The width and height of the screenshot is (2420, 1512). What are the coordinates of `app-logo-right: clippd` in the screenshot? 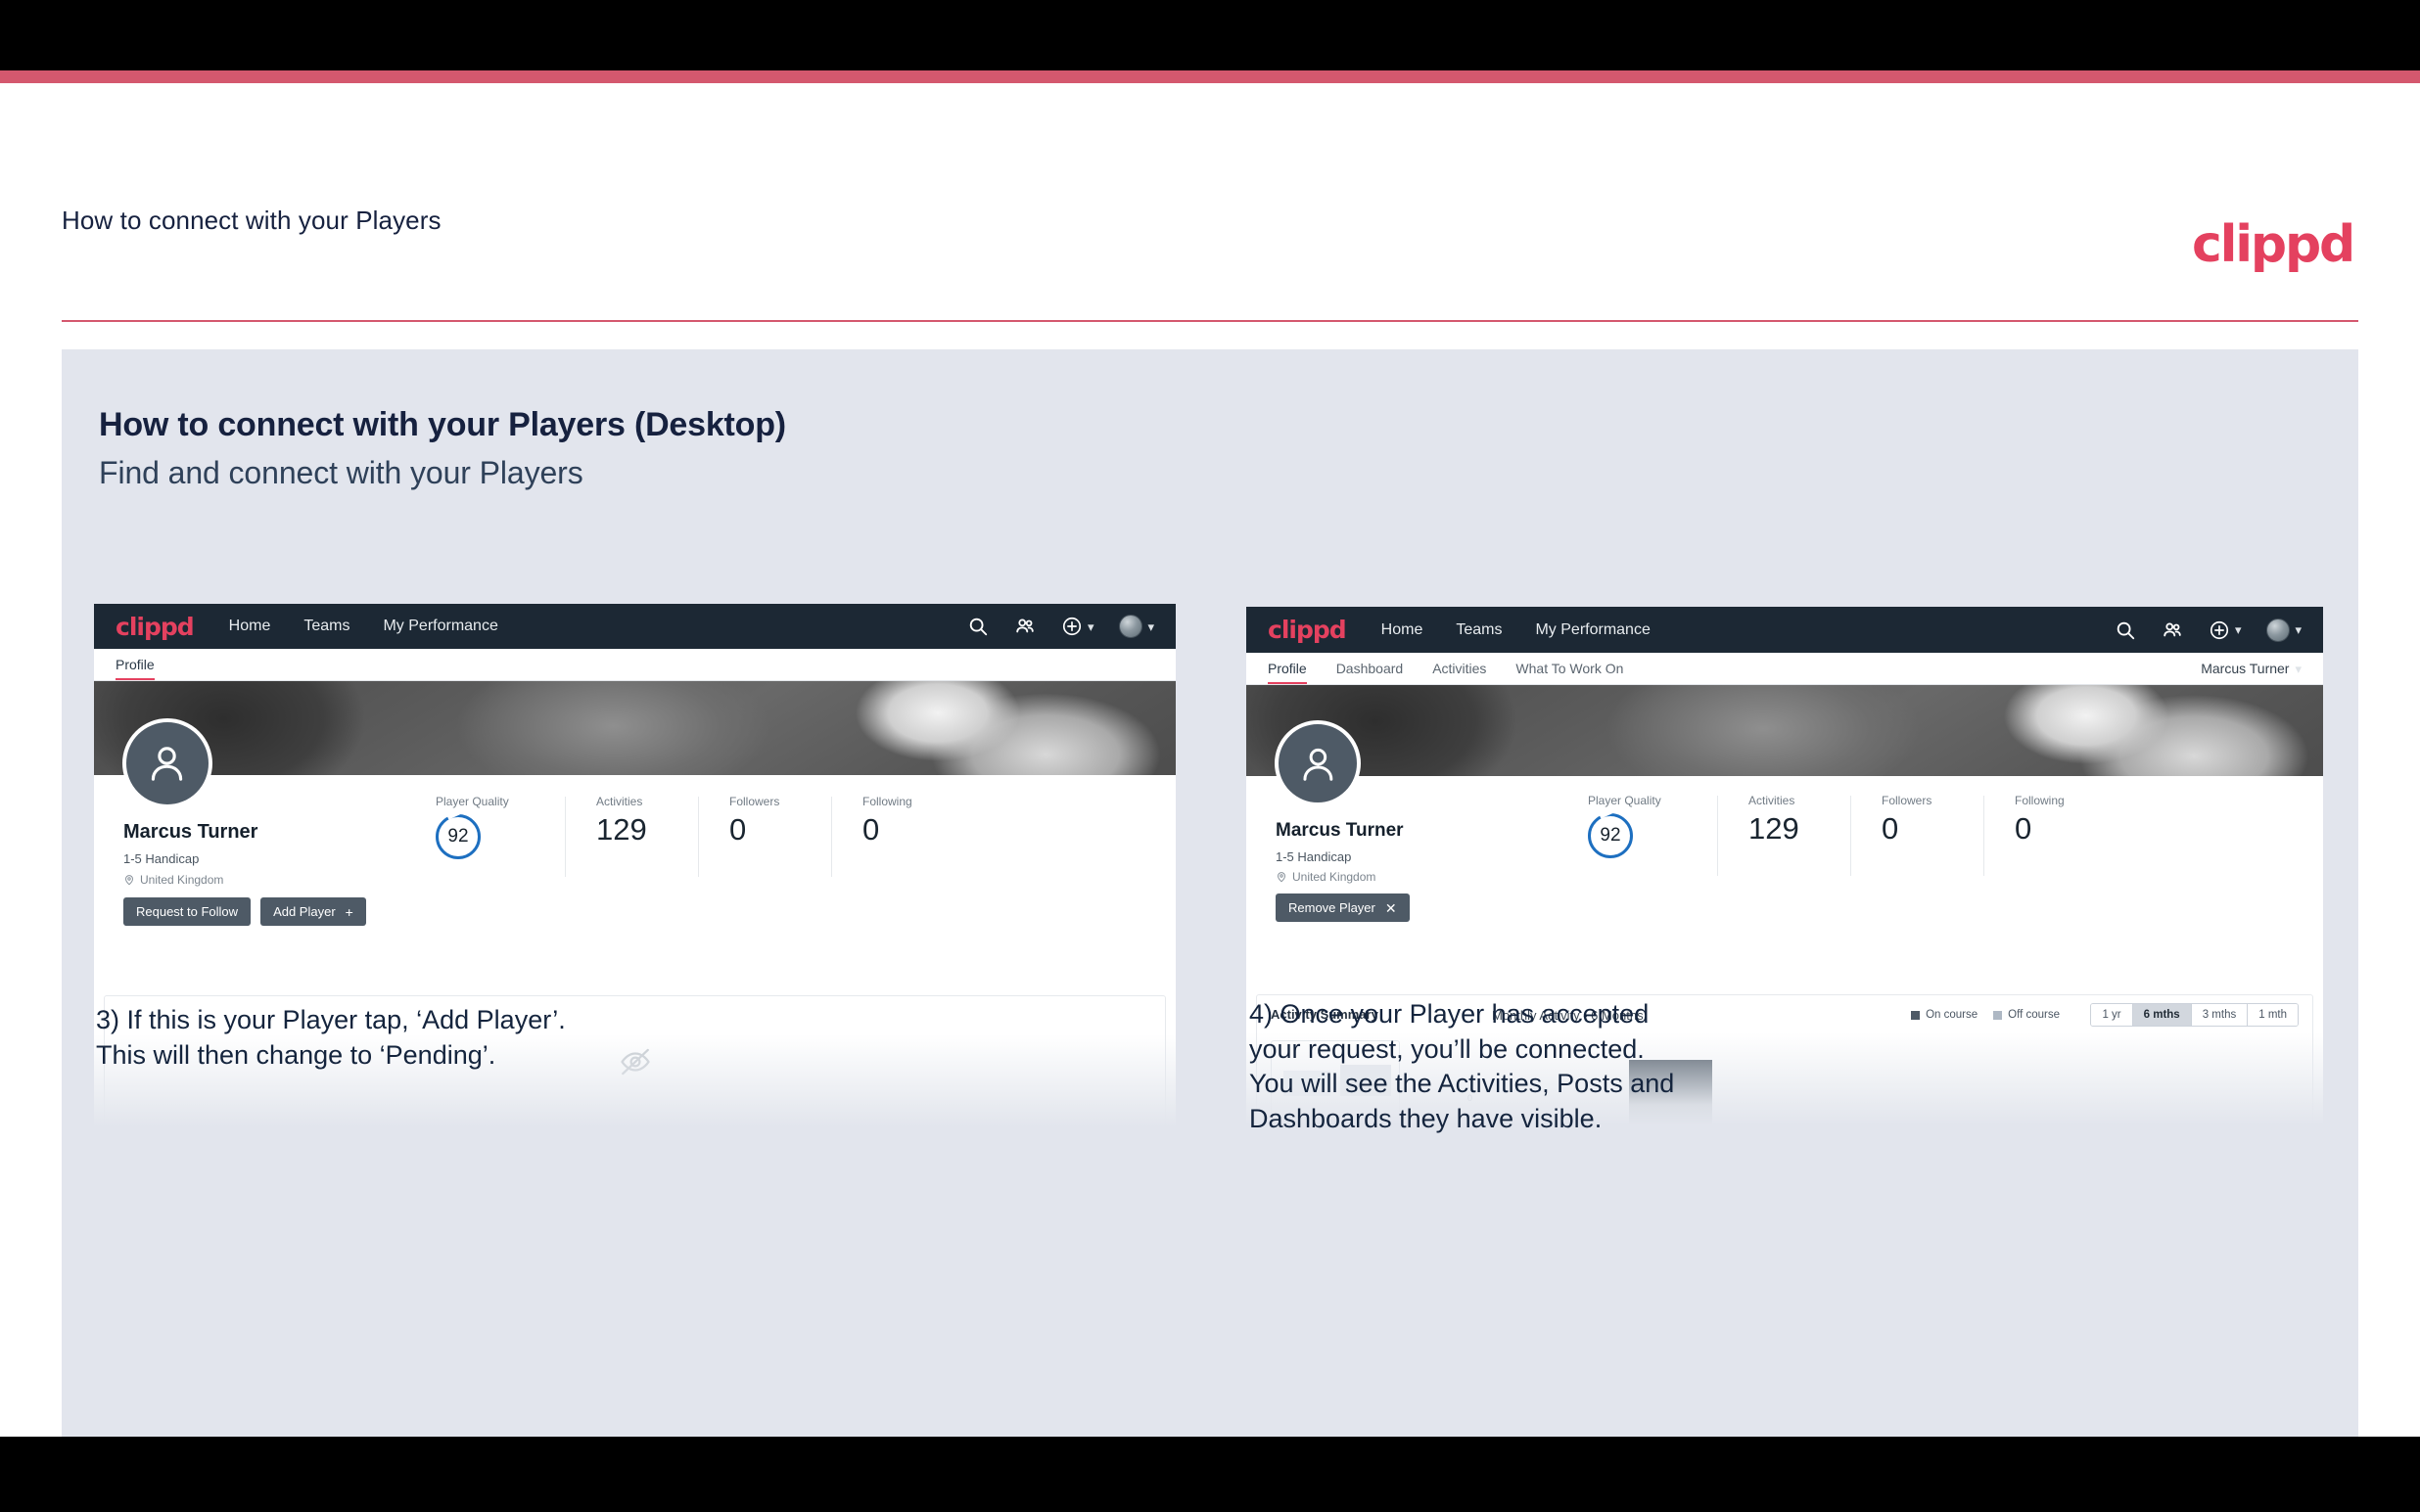 It's located at (1307, 630).